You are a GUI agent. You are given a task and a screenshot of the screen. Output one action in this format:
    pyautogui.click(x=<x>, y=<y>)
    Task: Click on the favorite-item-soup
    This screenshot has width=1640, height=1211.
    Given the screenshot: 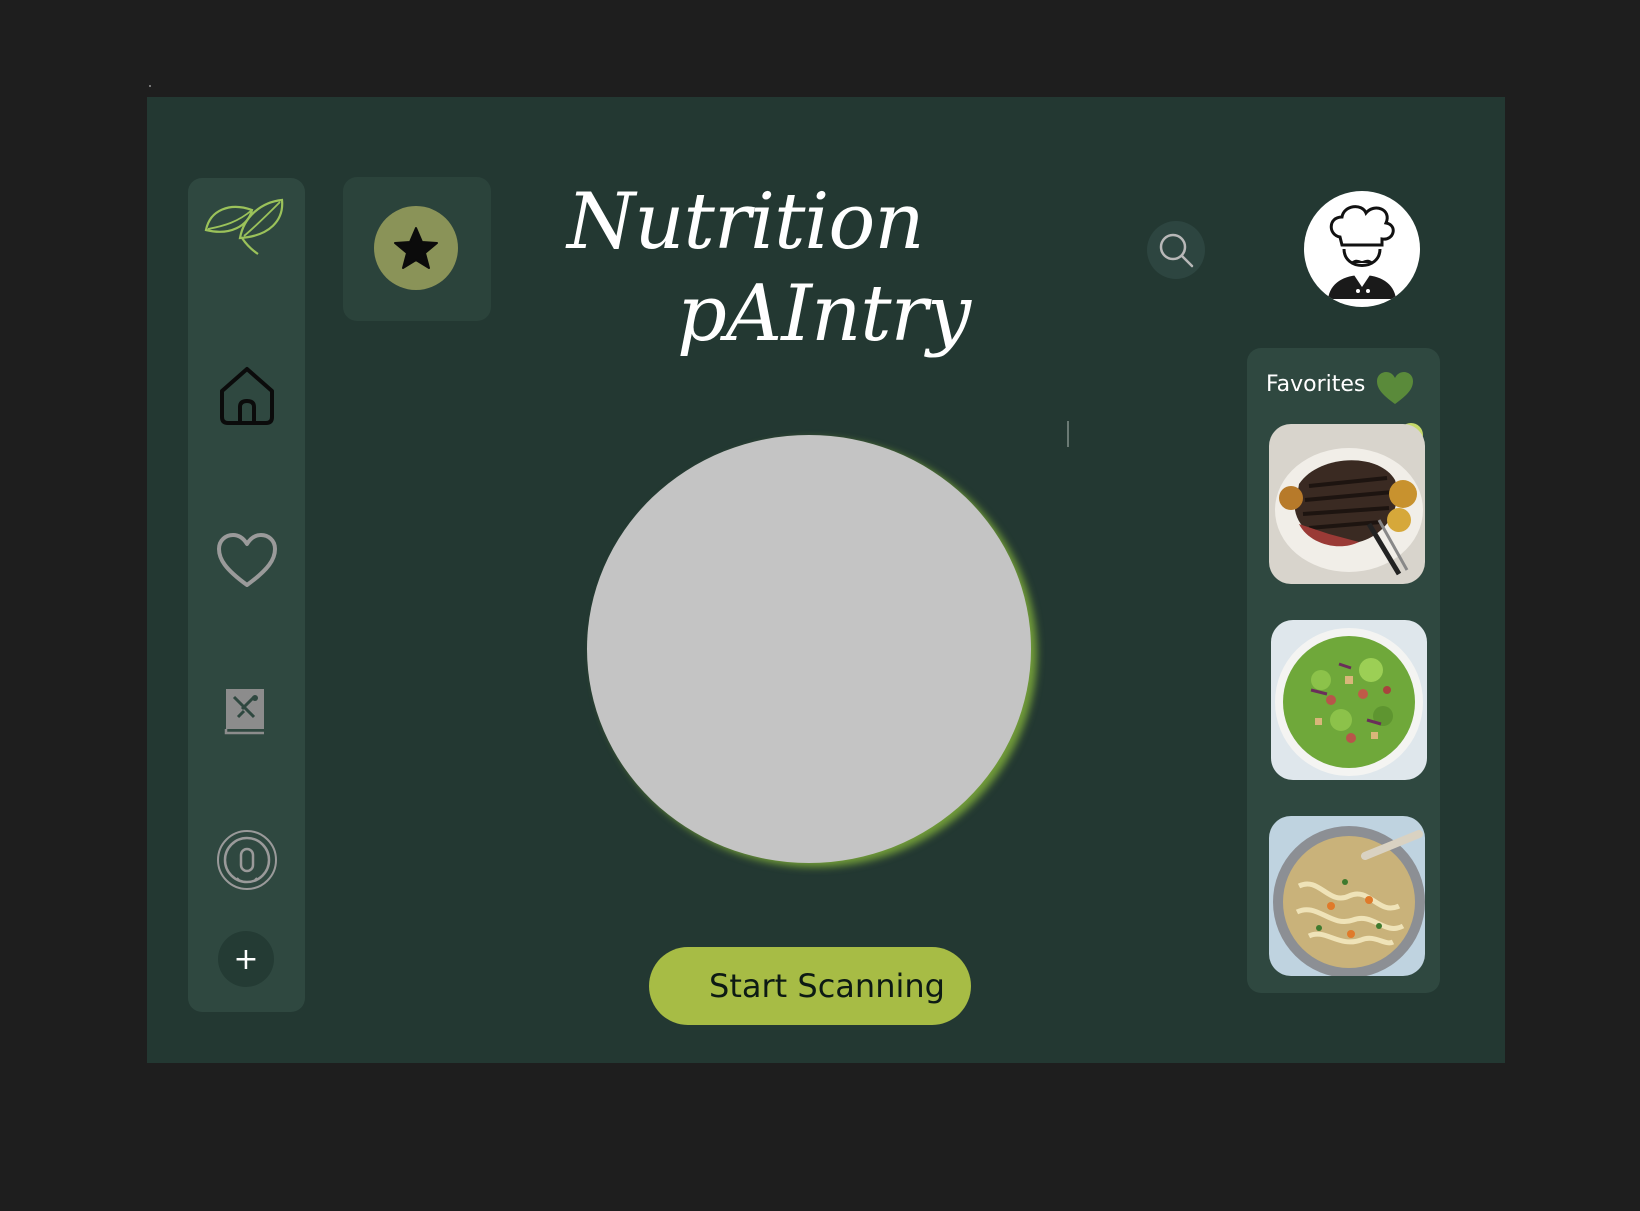 What is the action you would take?
    pyautogui.click(x=1347, y=896)
    